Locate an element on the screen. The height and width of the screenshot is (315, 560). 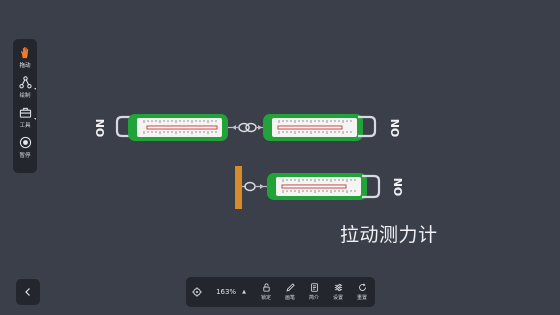
reset-button: 重置 is located at coordinates (362, 292).